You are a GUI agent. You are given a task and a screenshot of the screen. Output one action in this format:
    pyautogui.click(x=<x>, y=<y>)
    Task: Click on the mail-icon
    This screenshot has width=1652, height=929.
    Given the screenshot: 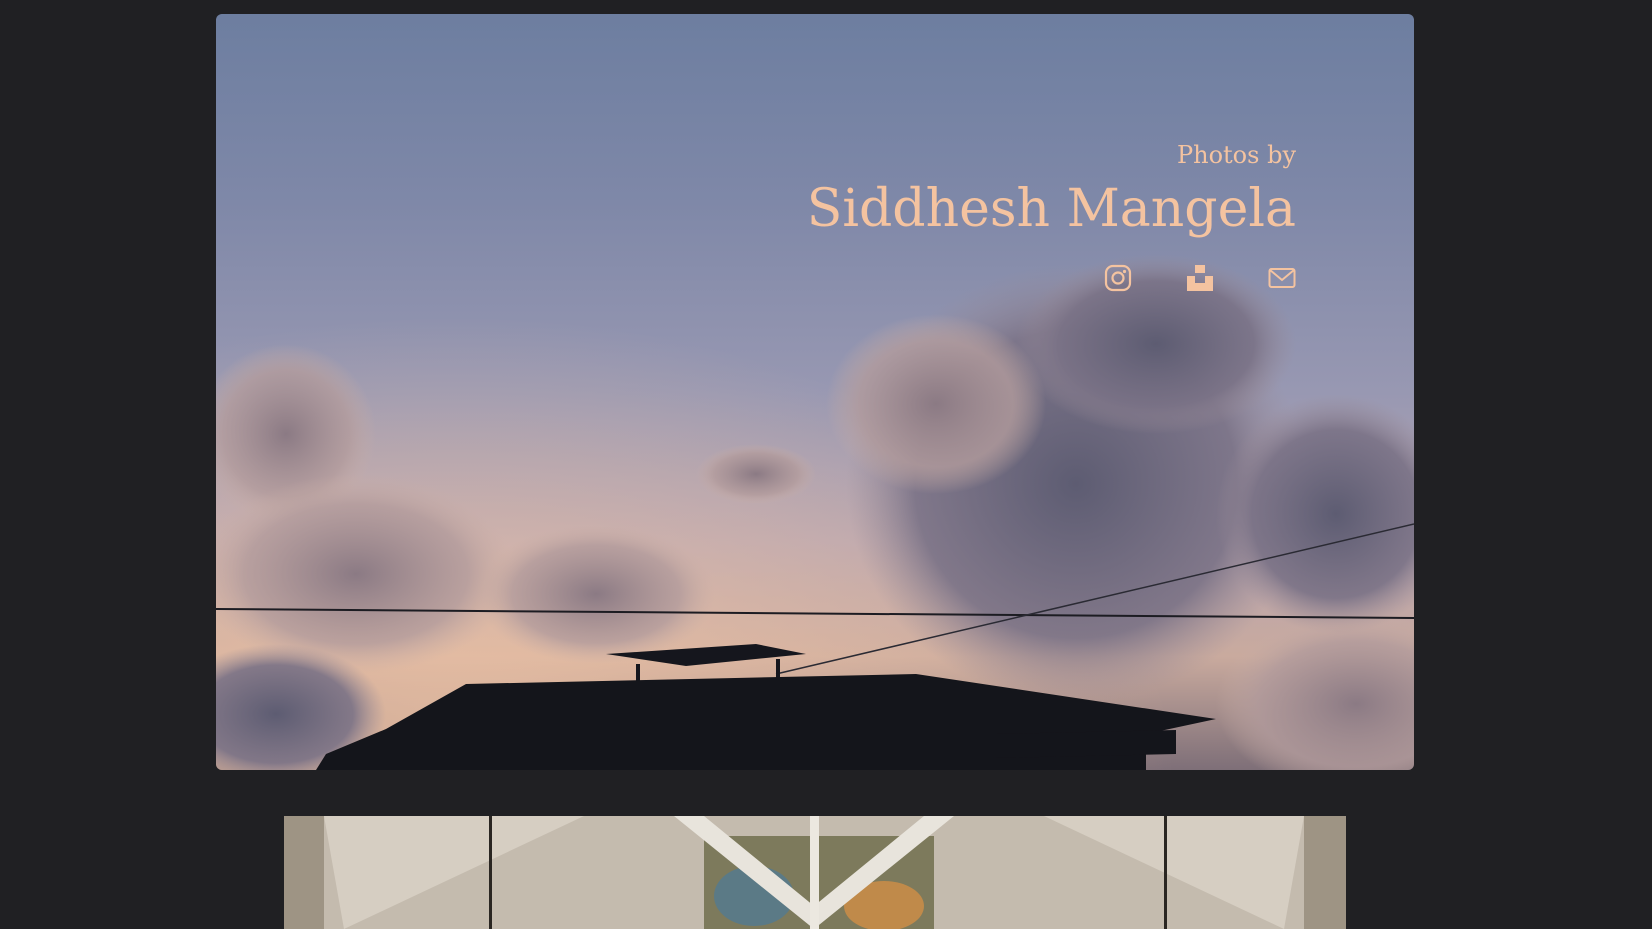 What is the action you would take?
    pyautogui.click(x=1282, y=278)
    